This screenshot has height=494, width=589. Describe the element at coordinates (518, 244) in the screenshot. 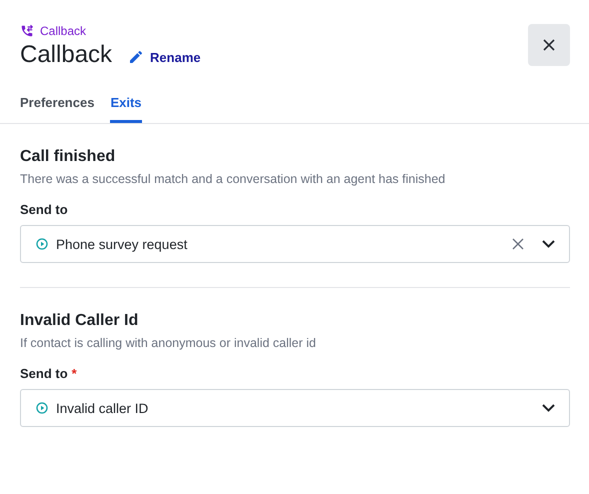

I see `clear-icon` at that location.